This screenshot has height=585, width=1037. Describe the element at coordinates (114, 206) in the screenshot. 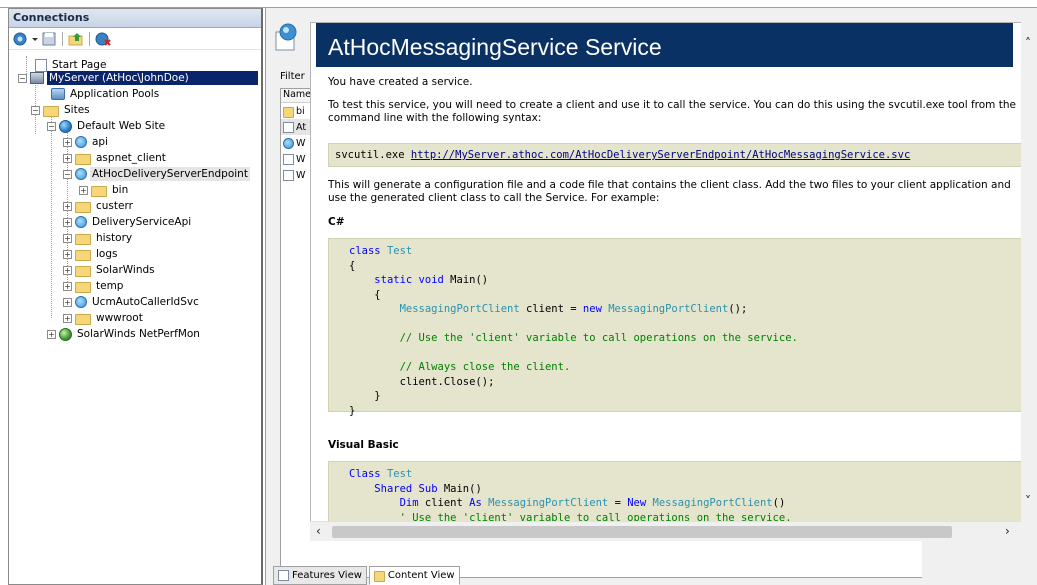

I see `tree-item-label: custerr` at that location.